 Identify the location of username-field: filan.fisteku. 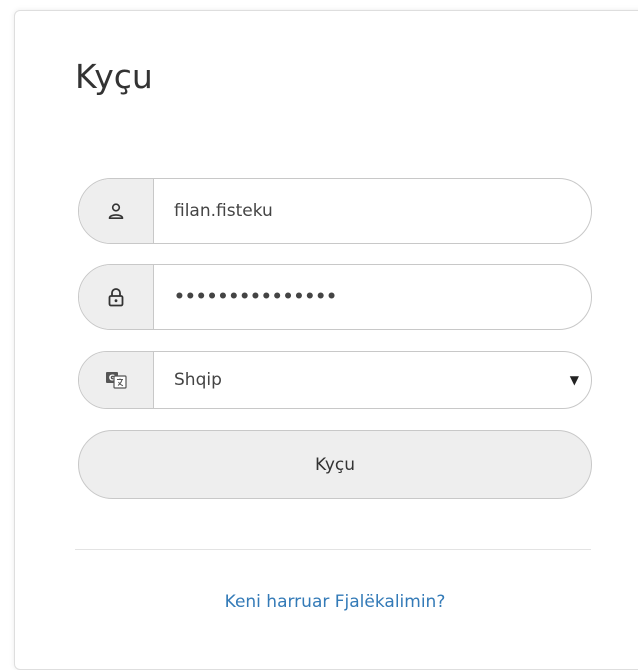
(335, 211).